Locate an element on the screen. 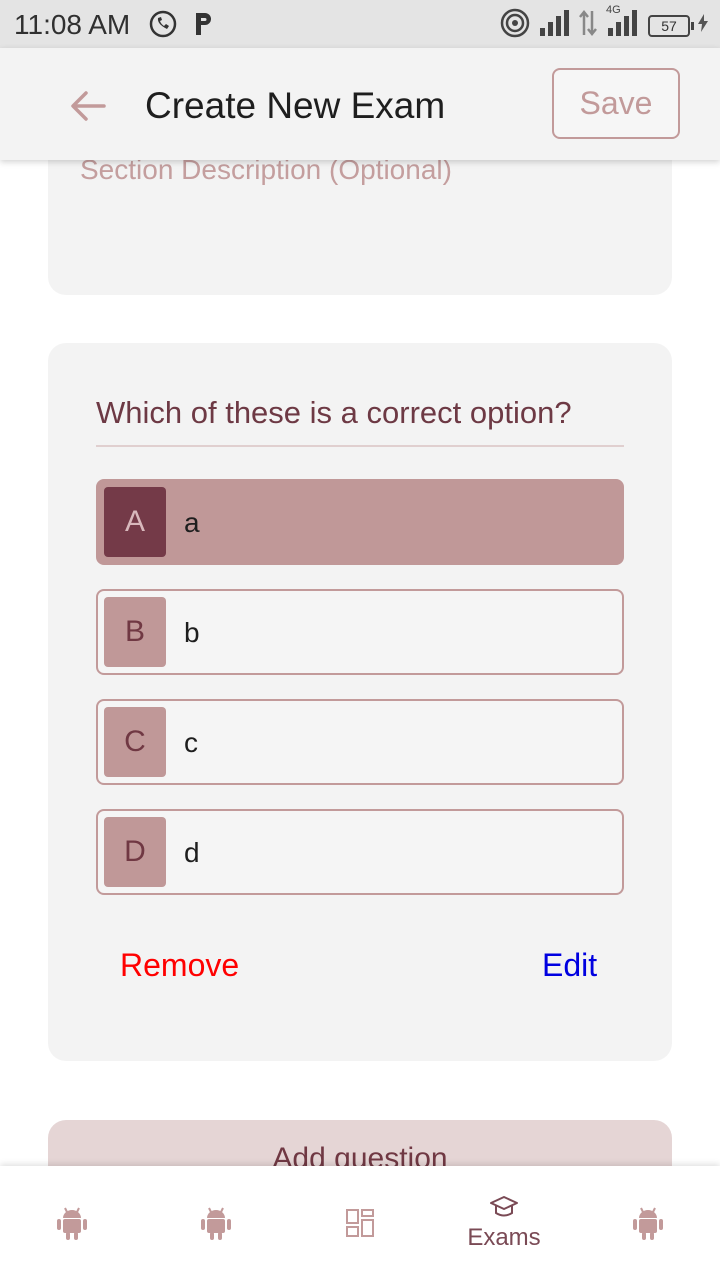 The image size is (720, 1280). option-text: c is located at coordinates (191, 742).